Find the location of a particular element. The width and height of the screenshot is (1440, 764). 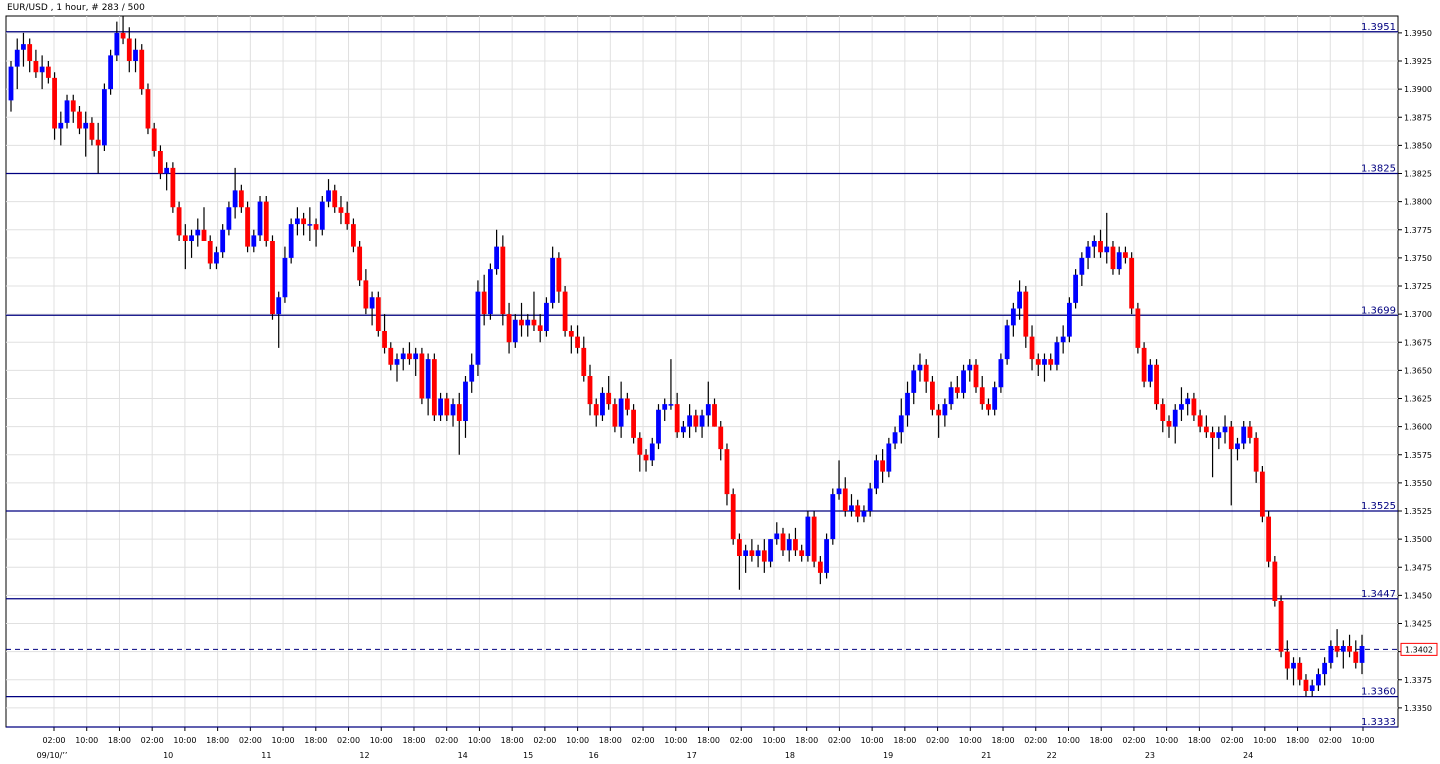

x-date-label: 16 is located at coordinates (594, 755).